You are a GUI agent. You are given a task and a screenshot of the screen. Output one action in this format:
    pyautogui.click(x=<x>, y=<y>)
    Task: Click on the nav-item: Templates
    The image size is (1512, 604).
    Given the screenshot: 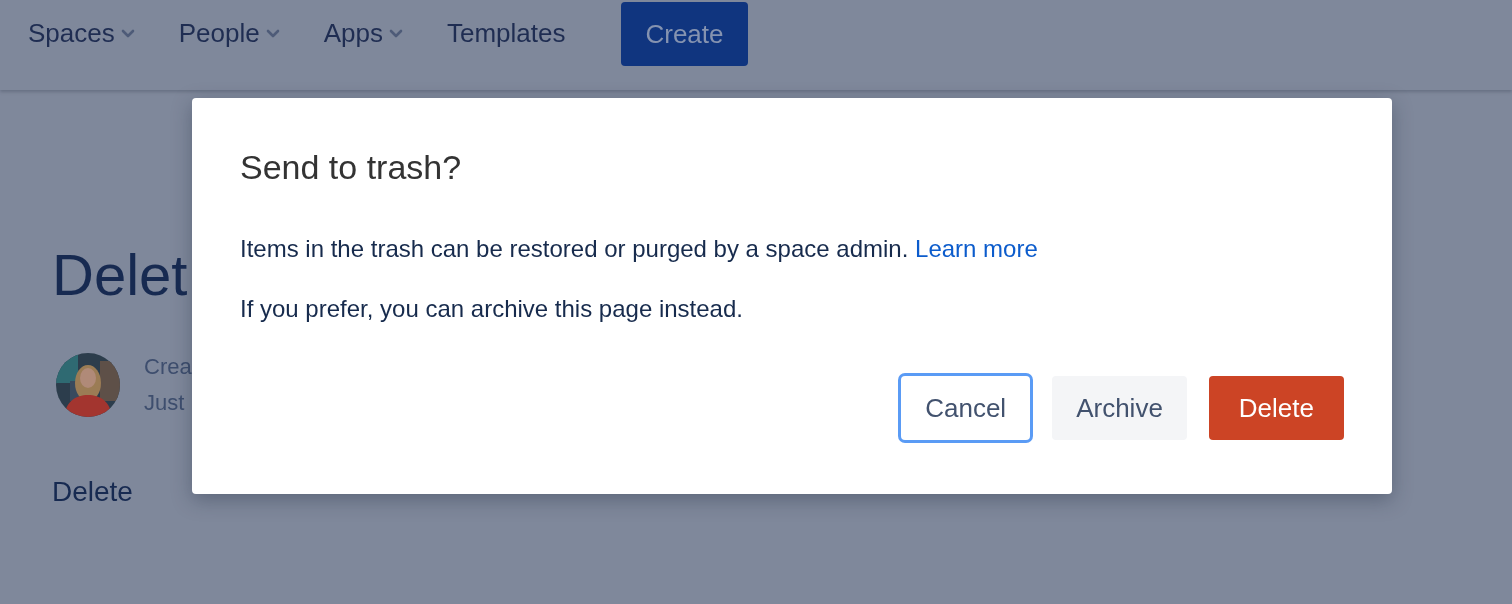 What is the action you would take?
    pyautogui.click(x=506, y=33)
    